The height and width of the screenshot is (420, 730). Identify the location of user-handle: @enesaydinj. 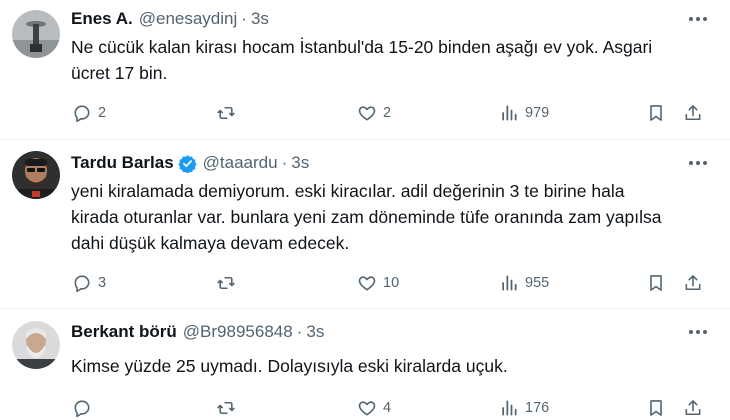
(188, 19).